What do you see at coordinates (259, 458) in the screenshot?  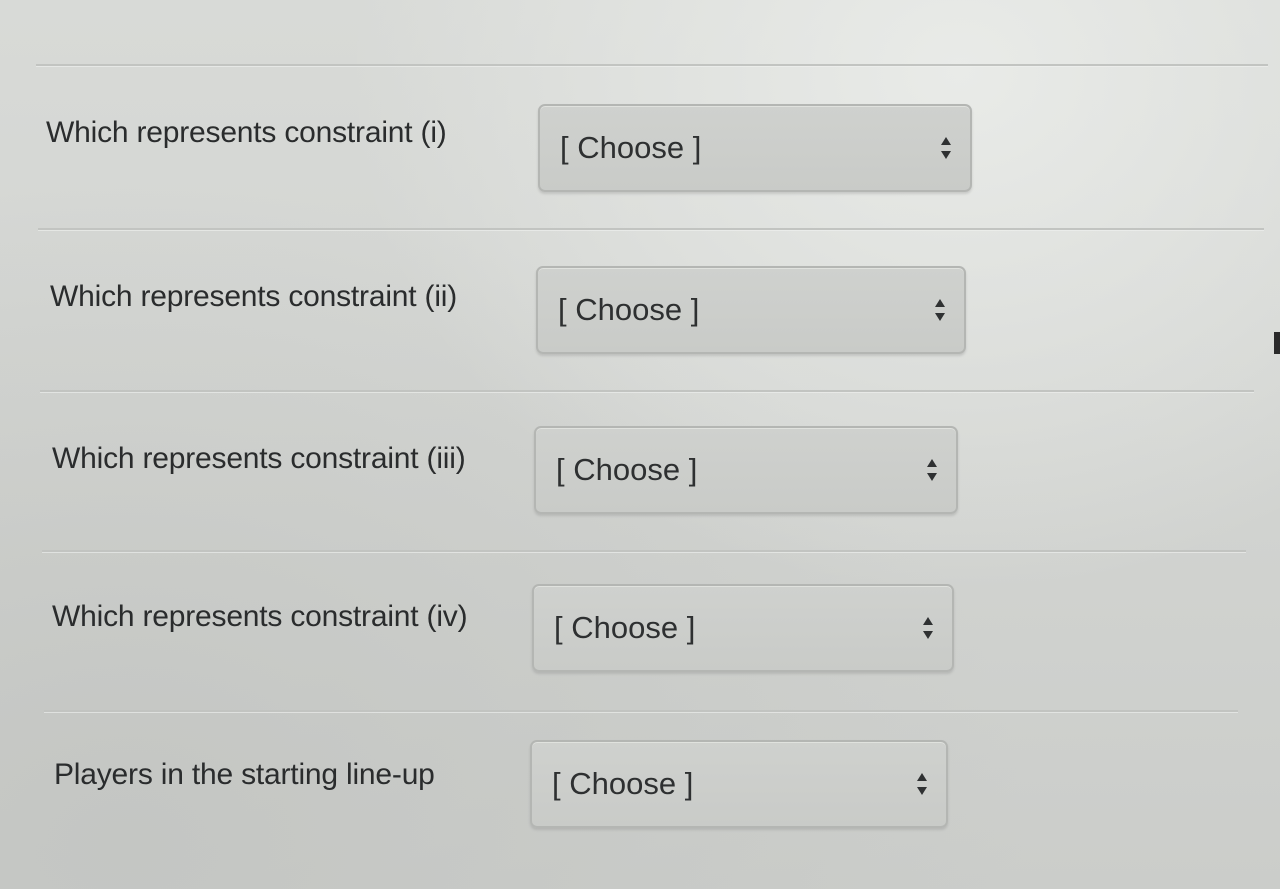 I see `question-label: Which represents constraint (iii)` at bounding box center [259, 458].